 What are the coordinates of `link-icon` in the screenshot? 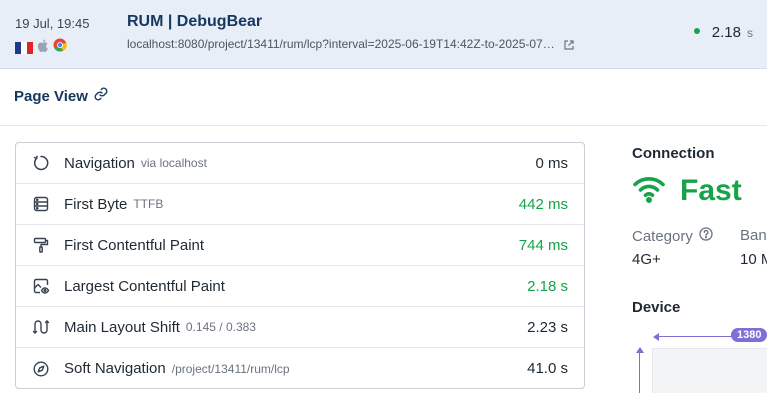 It's located at (101, 96).